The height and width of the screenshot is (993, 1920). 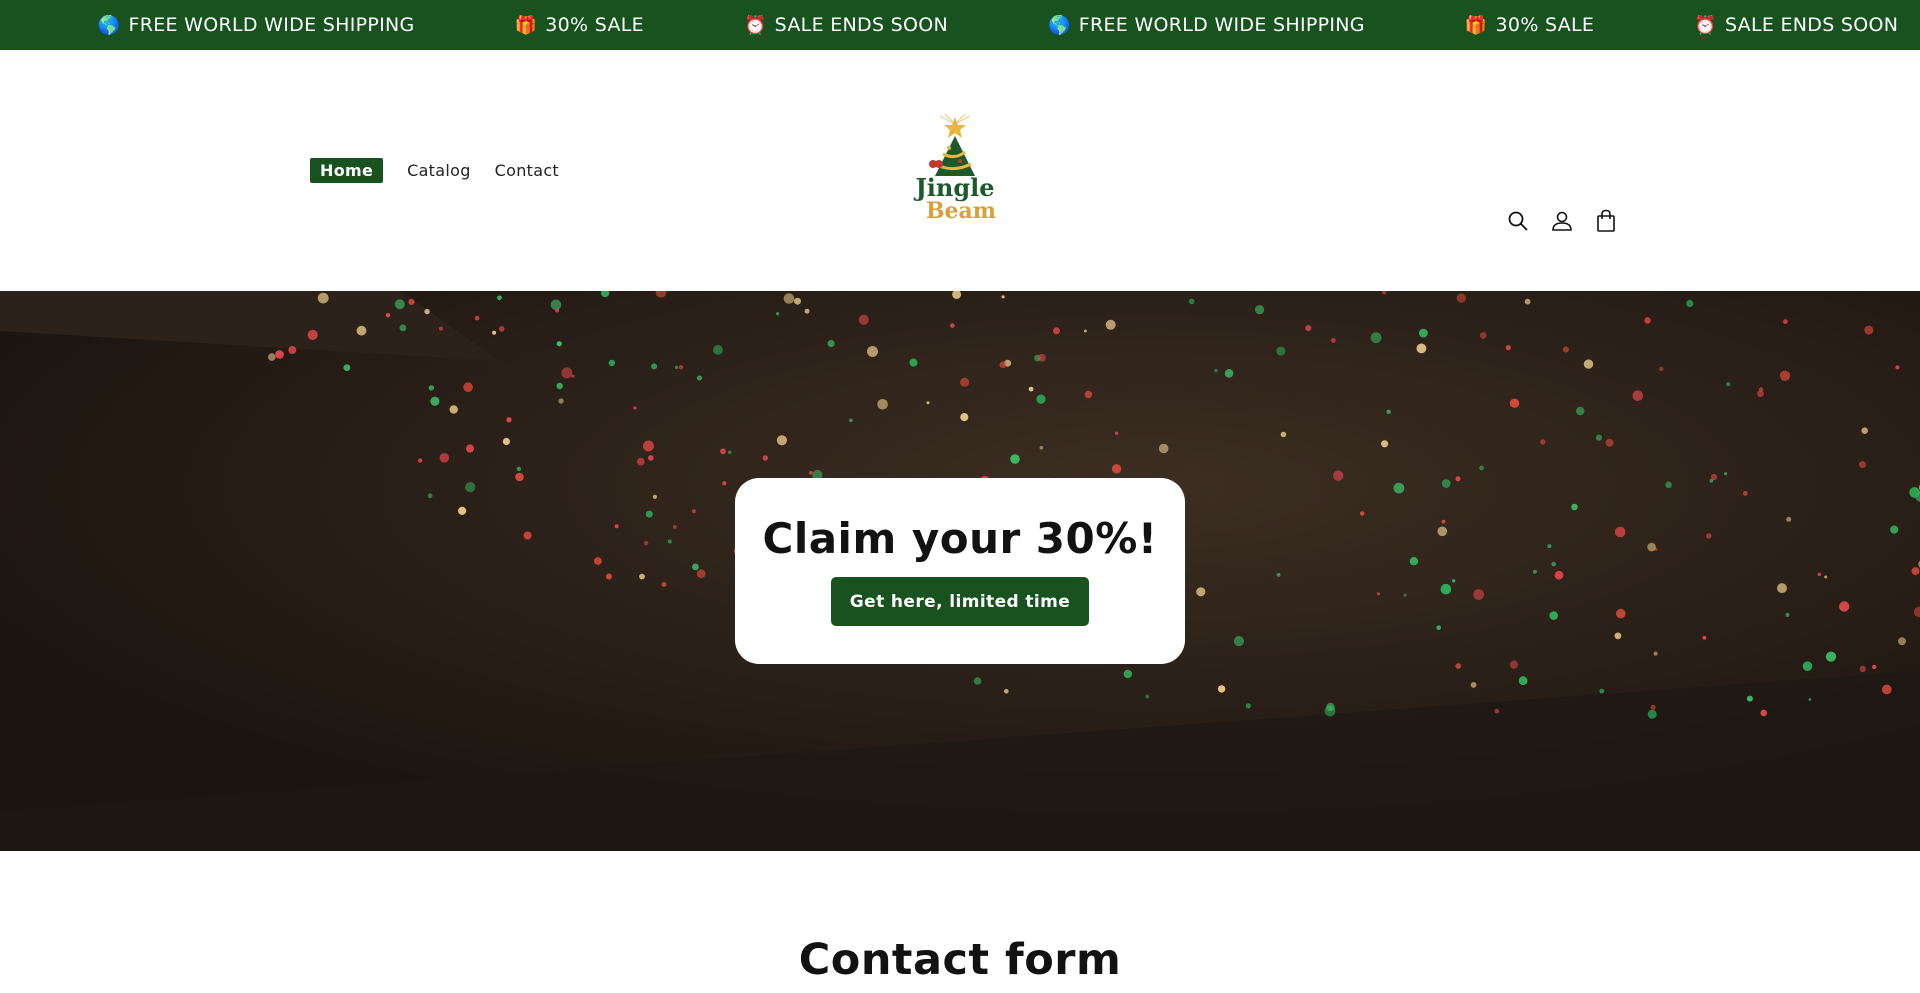 I want to click on nav-catalog: Catalog, so click(x=439, y=170).